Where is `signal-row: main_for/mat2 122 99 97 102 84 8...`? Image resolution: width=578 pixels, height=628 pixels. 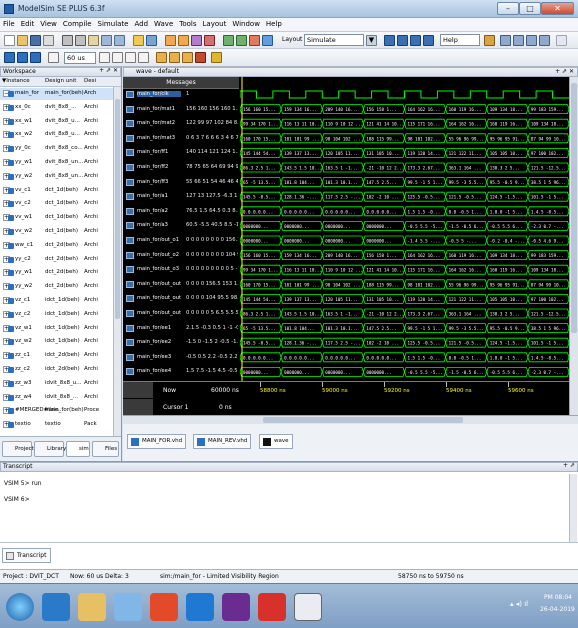
signal-row: main_for/mat2 122 99 97 102 84 8... is located at coordinates (181, 123).